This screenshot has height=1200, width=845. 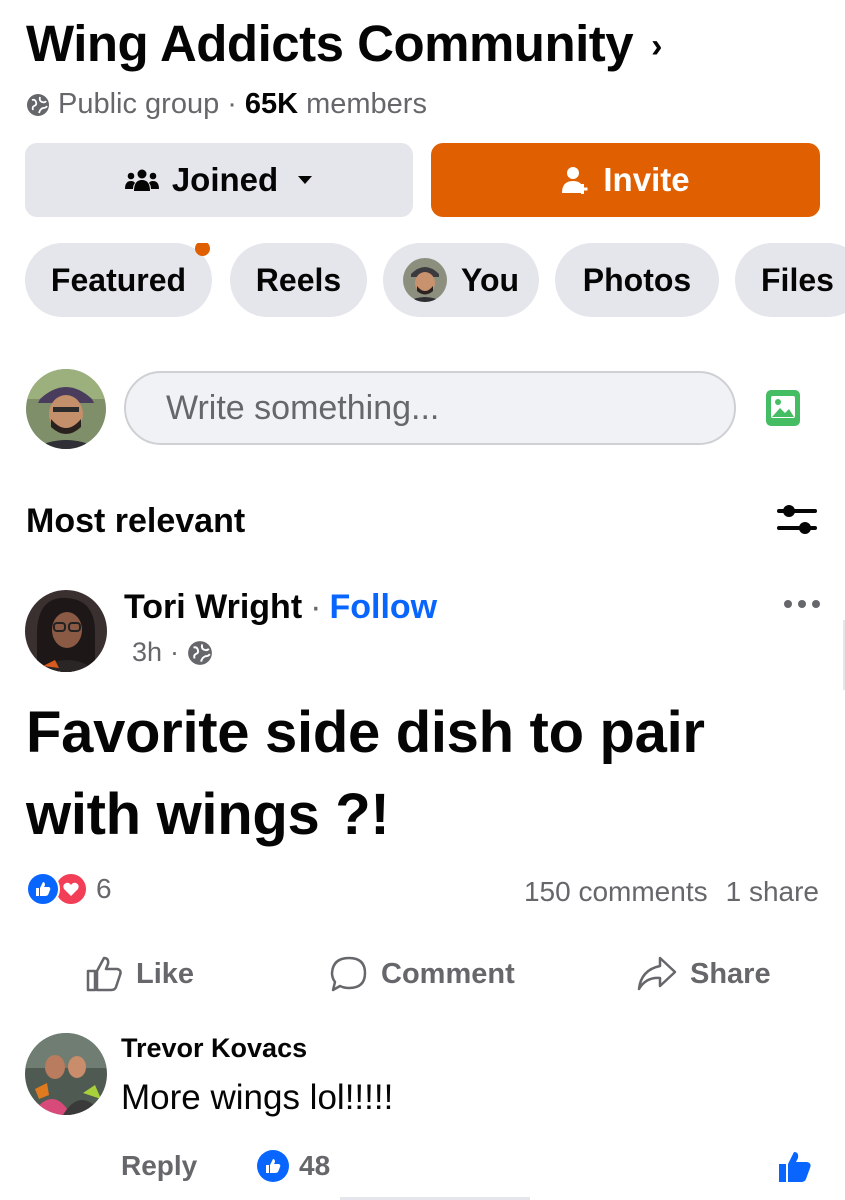 I want to click on reactions-summary: 6, so click(x=69, y=889).